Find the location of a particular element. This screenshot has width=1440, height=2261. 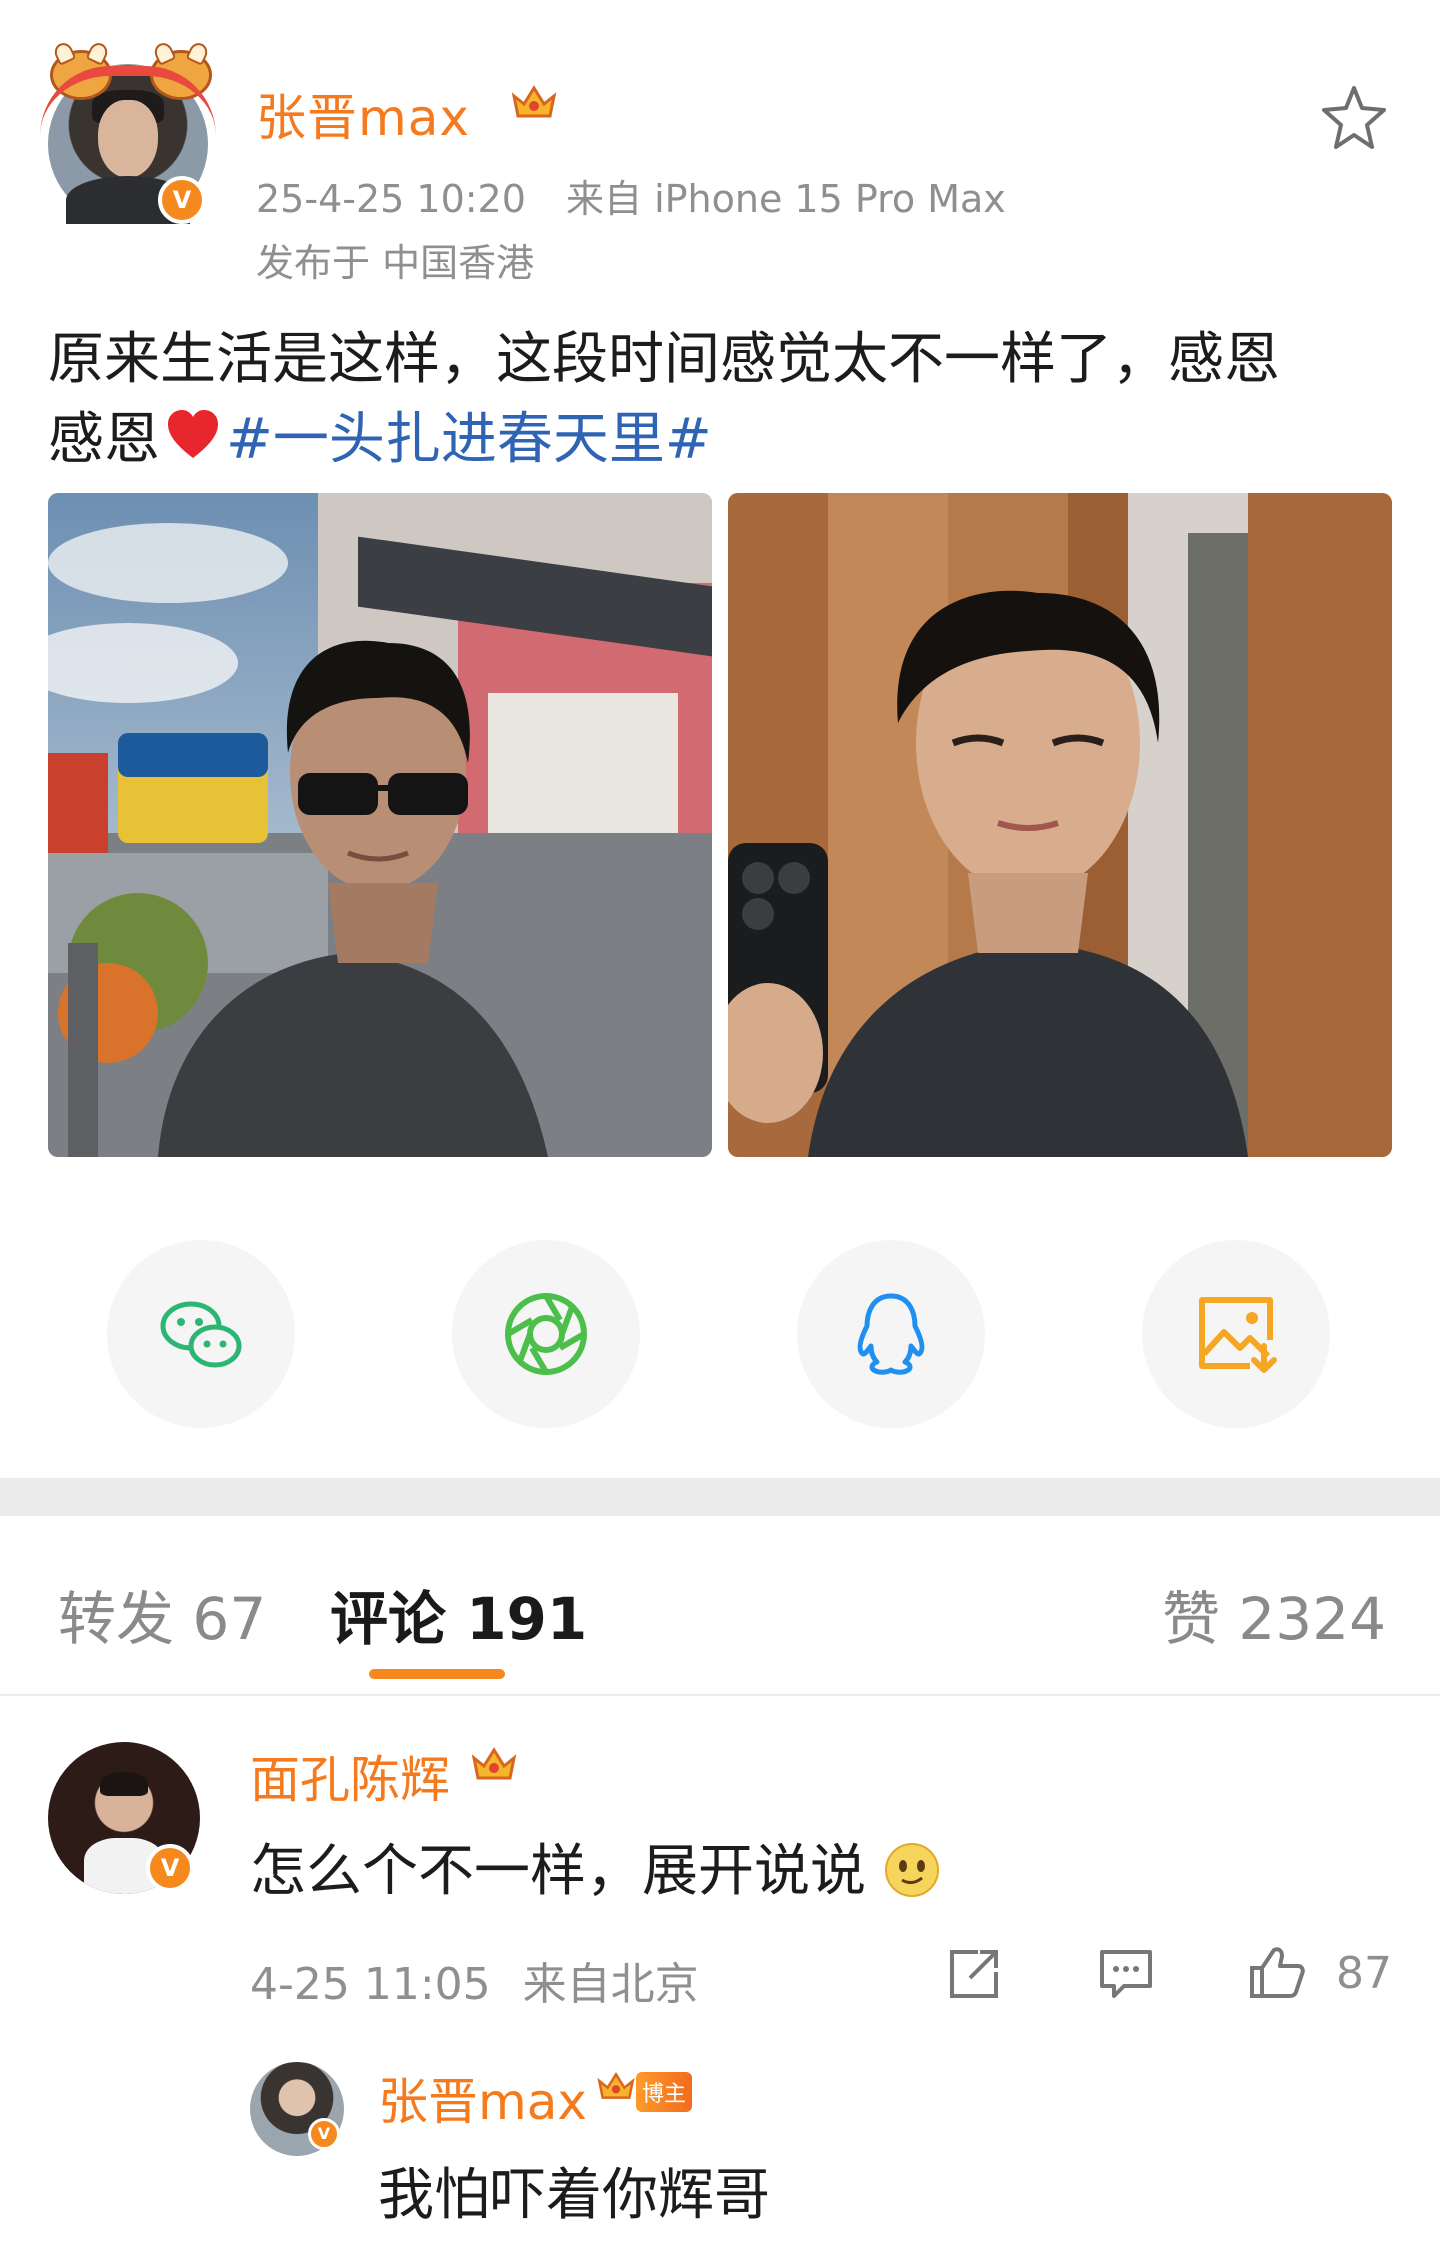

reply-comment-icon is located at coordinates (1126, 1974).